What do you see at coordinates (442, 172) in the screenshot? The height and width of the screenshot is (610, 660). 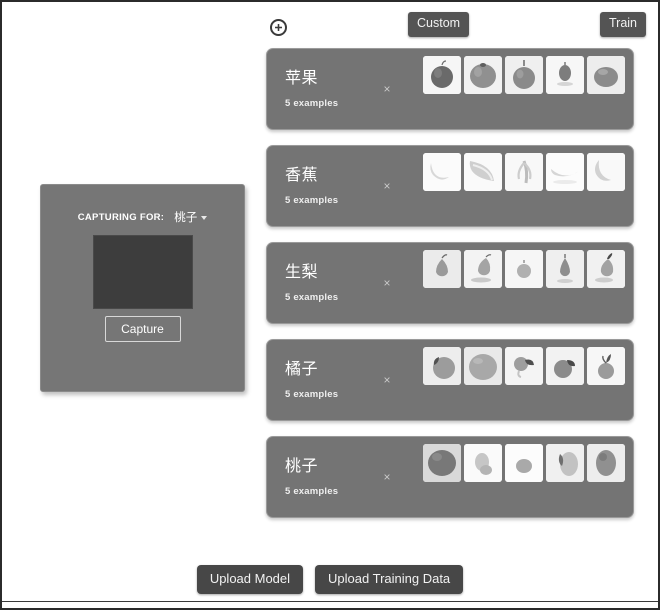 I see `banana-curved-single-thumbnail` at bounding box center [442, 172].